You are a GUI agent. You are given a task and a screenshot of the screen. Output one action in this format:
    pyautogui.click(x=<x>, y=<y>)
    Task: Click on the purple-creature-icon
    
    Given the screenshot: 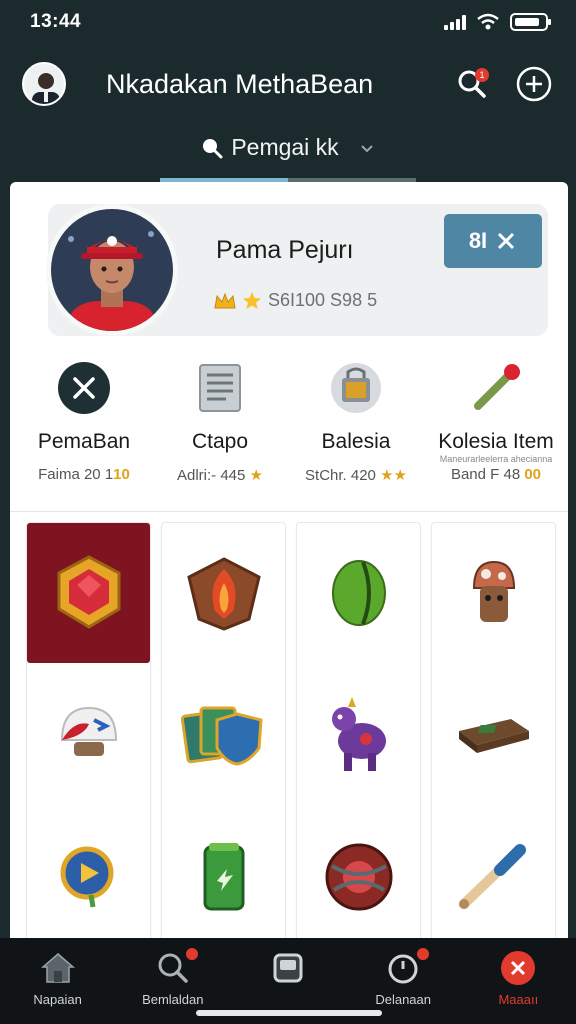 What is the action you would take?
    pyautogui.click(x=358, y=734)
    